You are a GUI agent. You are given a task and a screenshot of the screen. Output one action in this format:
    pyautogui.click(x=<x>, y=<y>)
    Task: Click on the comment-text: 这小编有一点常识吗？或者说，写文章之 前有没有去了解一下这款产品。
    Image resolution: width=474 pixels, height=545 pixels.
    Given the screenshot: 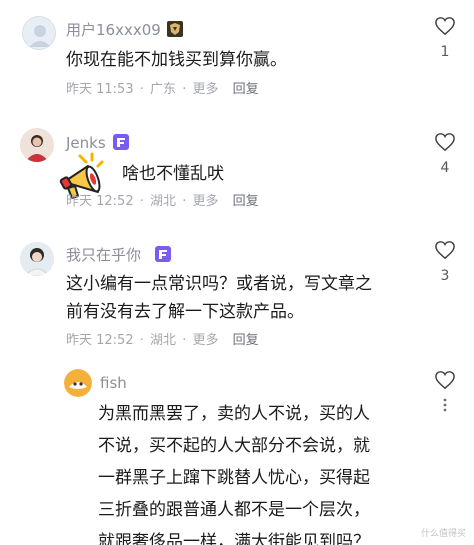 What is the action you would take?
    pyautogui.click(x=219, y=298)
    